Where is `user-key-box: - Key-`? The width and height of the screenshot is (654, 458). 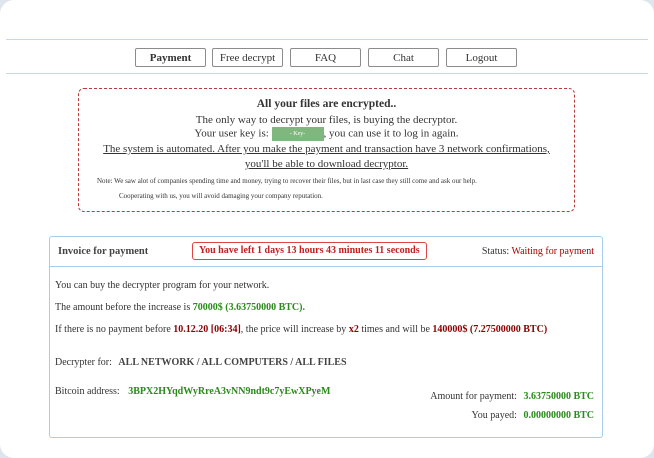
user-key-box: - Key- is located at coordinates (297, 134).